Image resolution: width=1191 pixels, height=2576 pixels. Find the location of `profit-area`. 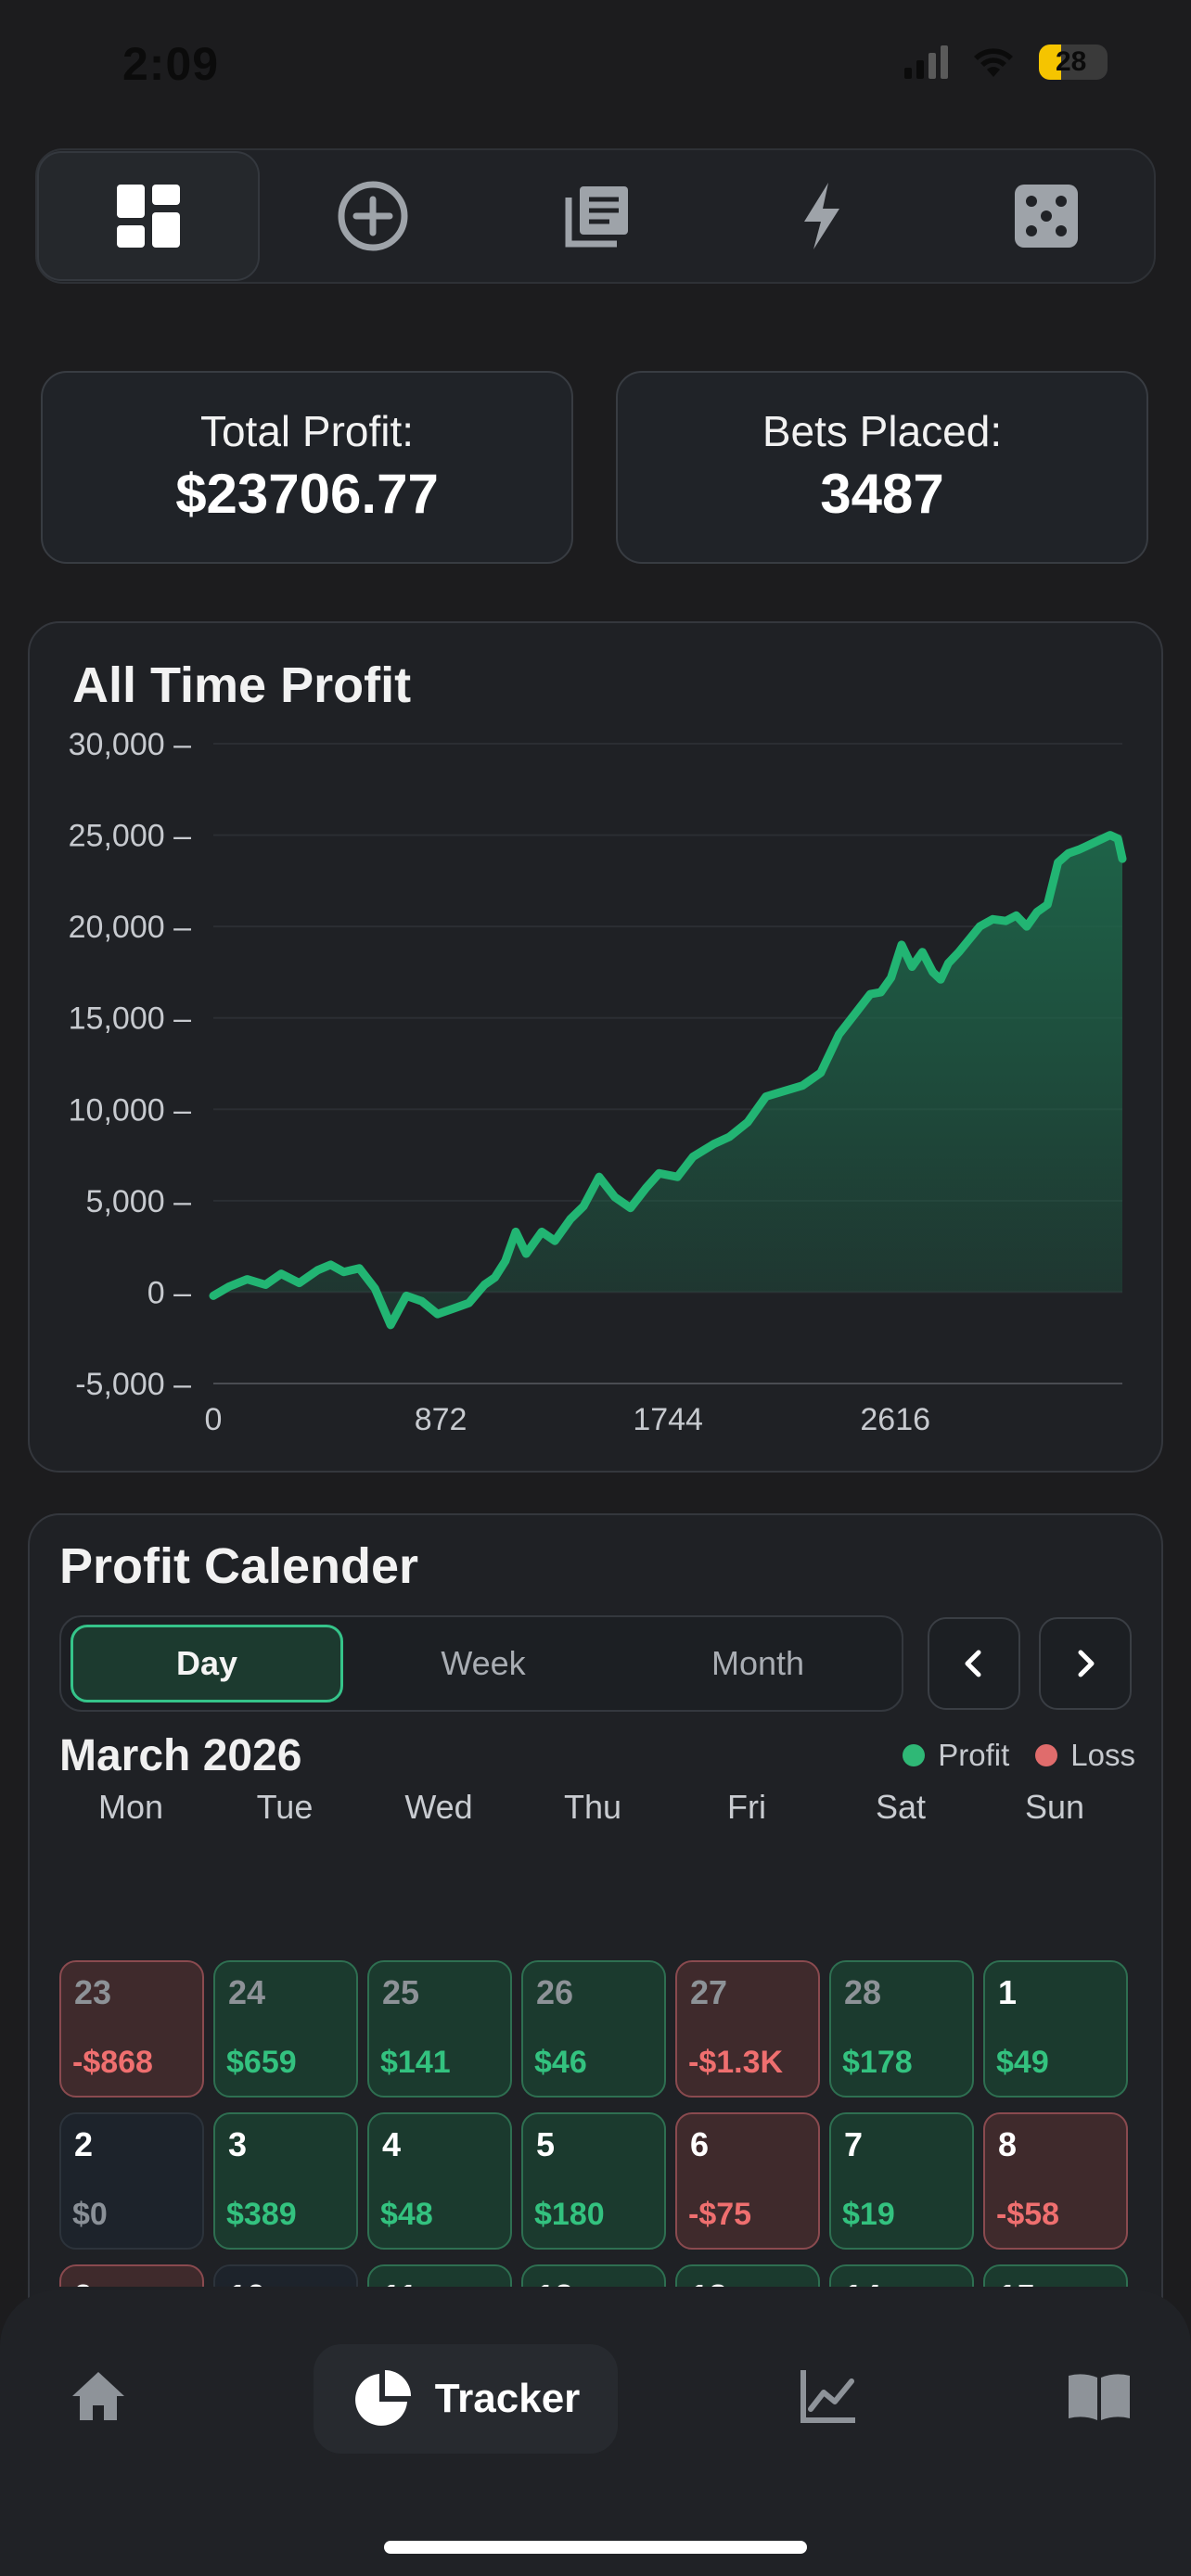

profit-area is located at coordinates (667, 1080).